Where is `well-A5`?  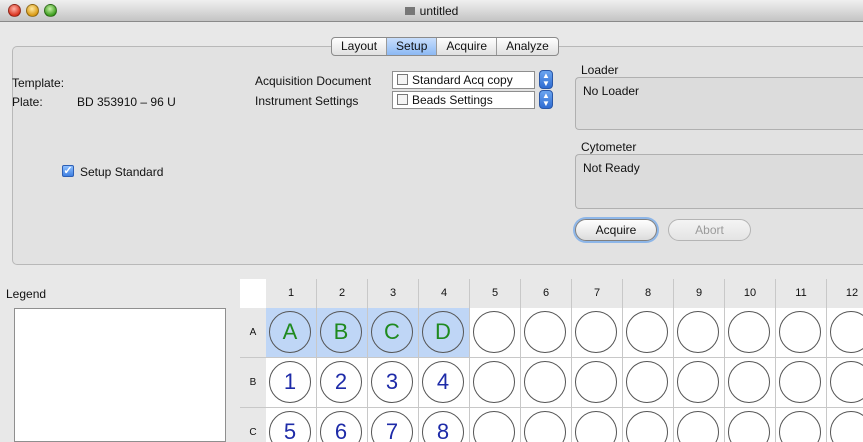 well-A5 is located at coordinates (494, 332).